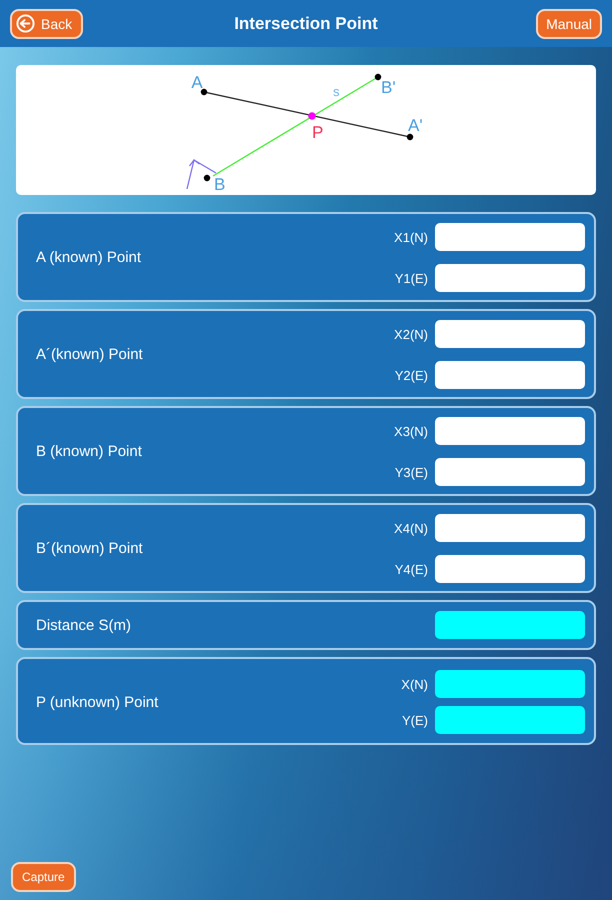  What do you see at coordinates (415, 125) in the screenshot?
I see `point-label: A'` at bounding box center [415, 125].